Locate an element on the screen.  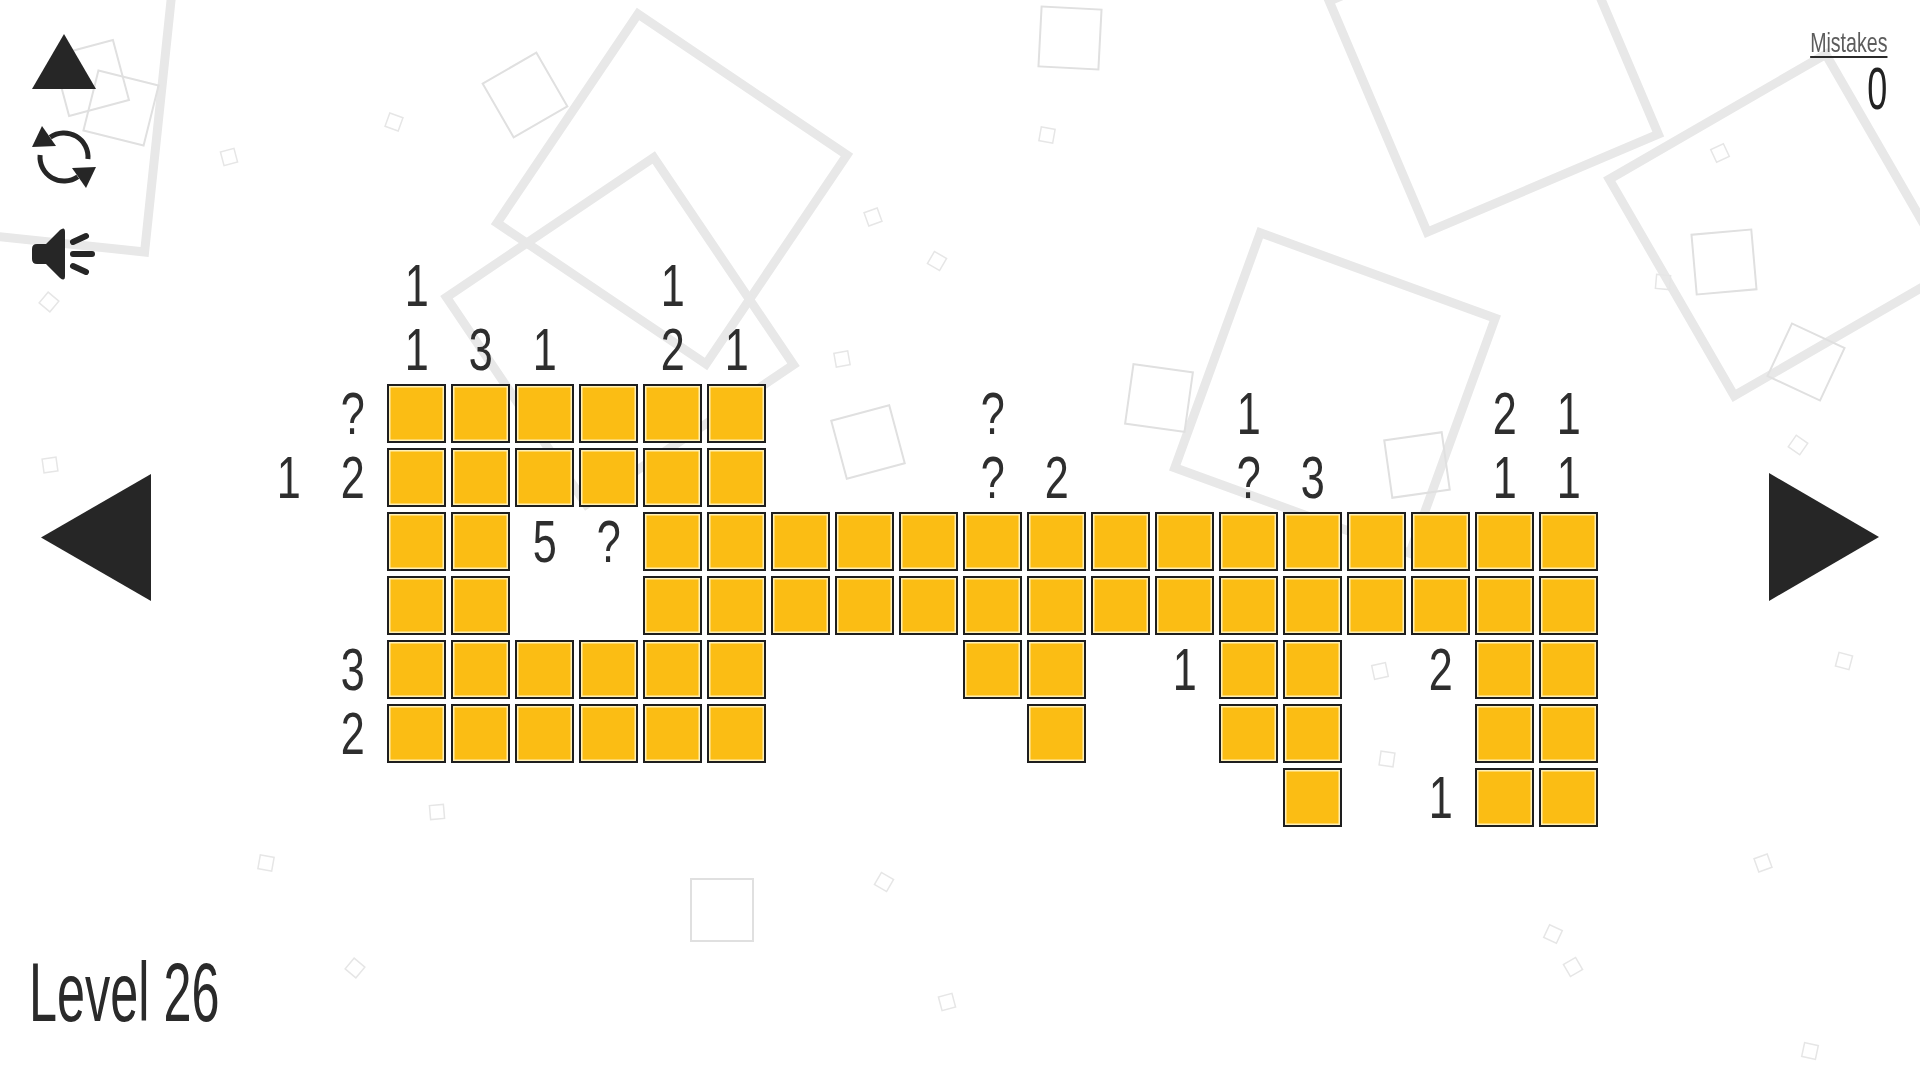
speaker-icon is located at coordinates (64, 254).